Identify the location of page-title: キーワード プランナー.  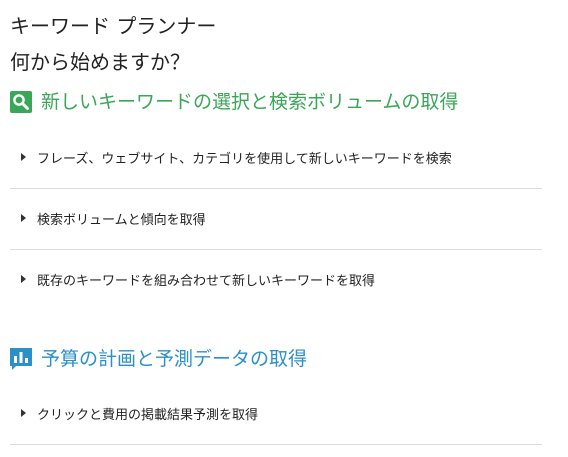
(113, 26).